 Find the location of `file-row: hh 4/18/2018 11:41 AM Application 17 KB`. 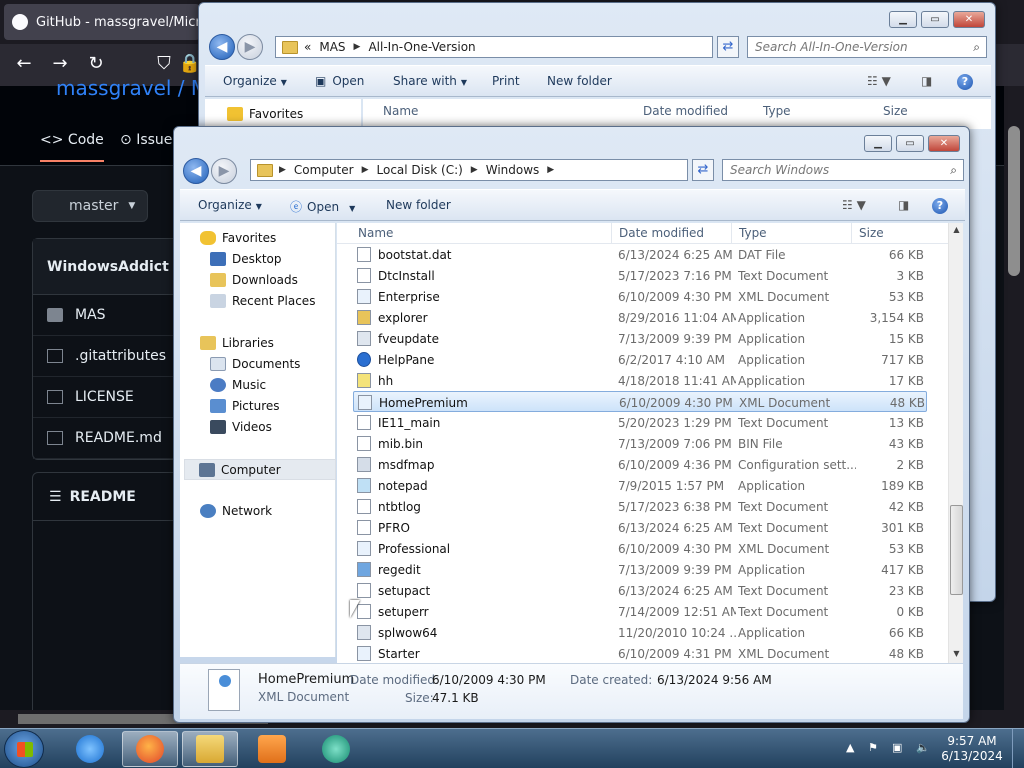

file-row: hh 4/18/2018 11:41 AM Application 17 KB is located at coordinates (640, 380).